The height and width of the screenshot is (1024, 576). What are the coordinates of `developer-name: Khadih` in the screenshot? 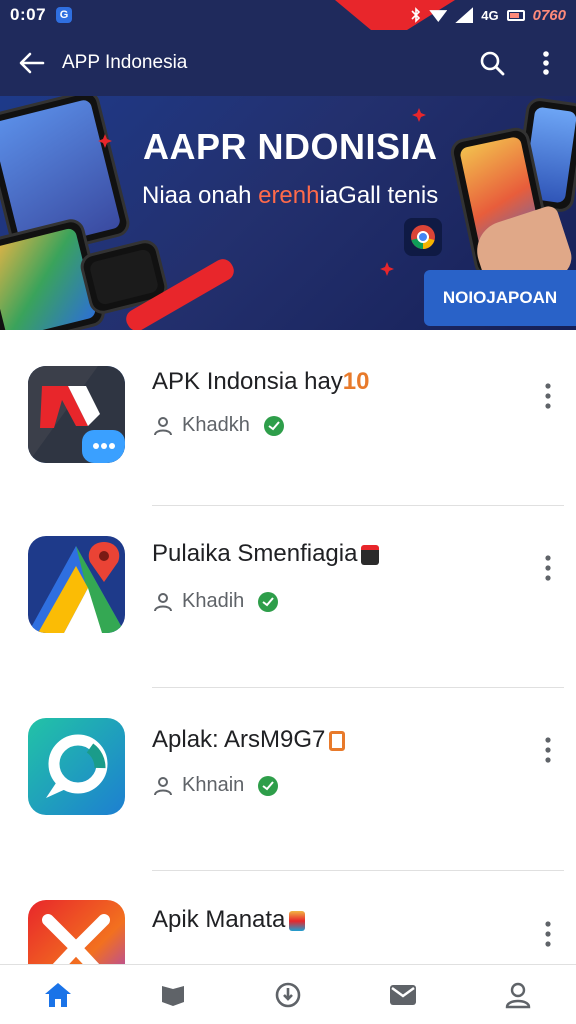 It's located at (213, 601).